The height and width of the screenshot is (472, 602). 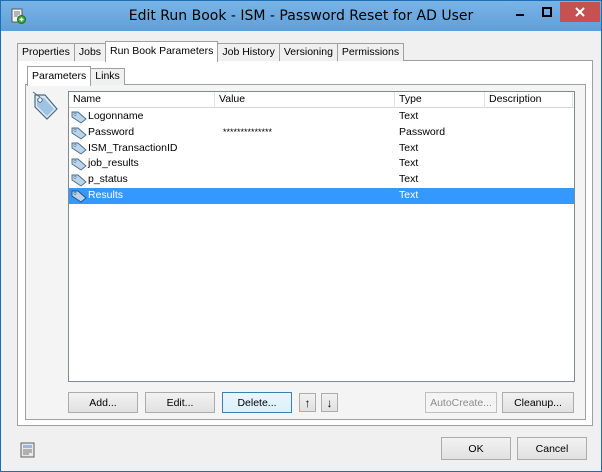 I want to click on close-button, so click(x=580, y=12).